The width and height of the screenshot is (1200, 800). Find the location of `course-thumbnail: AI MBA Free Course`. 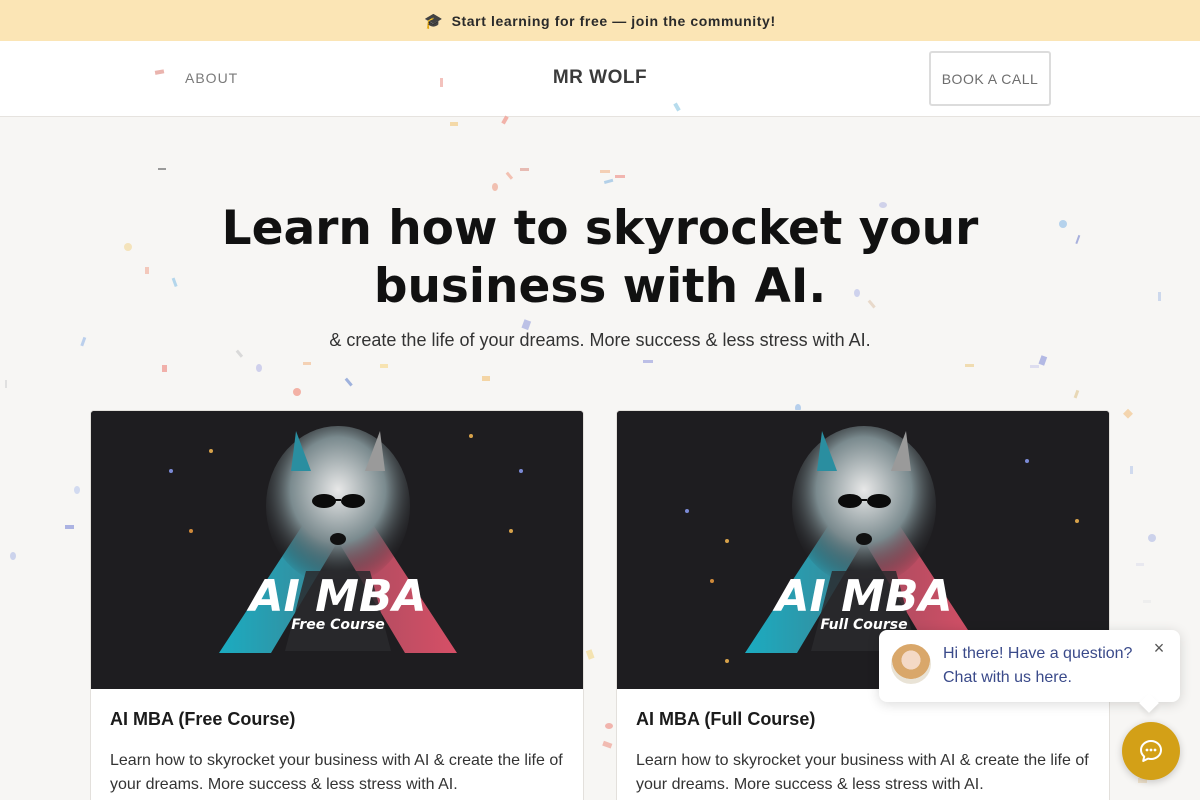

course-thumbnail: AI MBA Free Course is located at coordinates (337, 550).